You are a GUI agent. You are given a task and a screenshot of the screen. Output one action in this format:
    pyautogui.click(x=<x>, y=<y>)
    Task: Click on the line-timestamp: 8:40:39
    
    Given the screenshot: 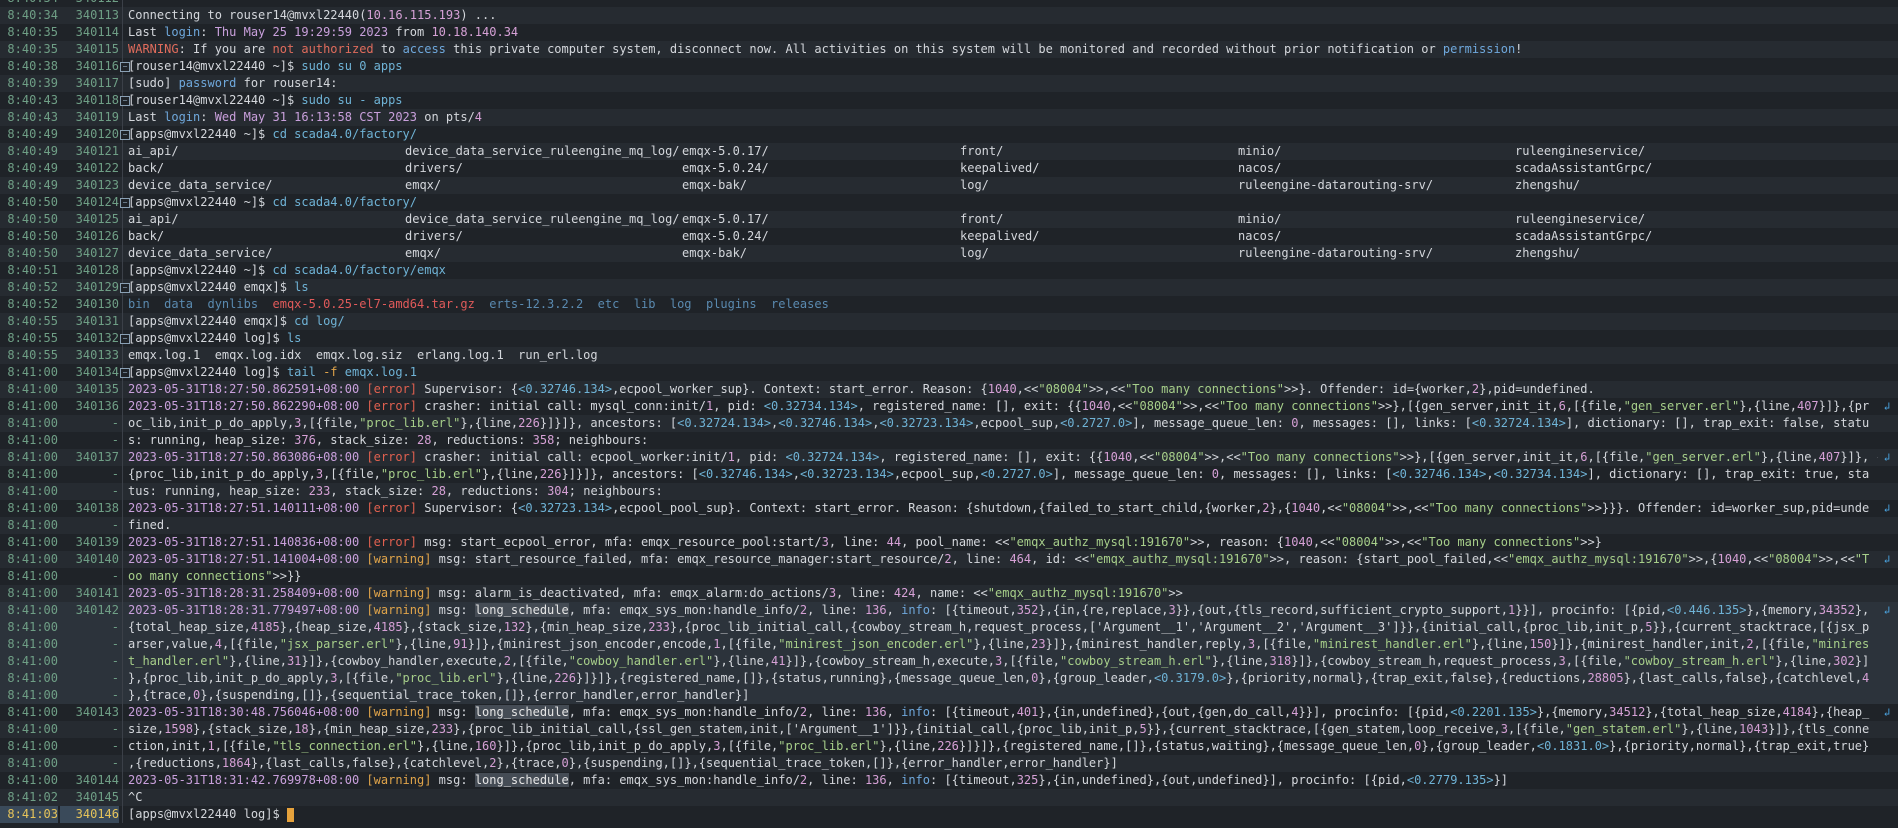 What is the action you would take?
    pyautogui.click(x=32, y=83)
    